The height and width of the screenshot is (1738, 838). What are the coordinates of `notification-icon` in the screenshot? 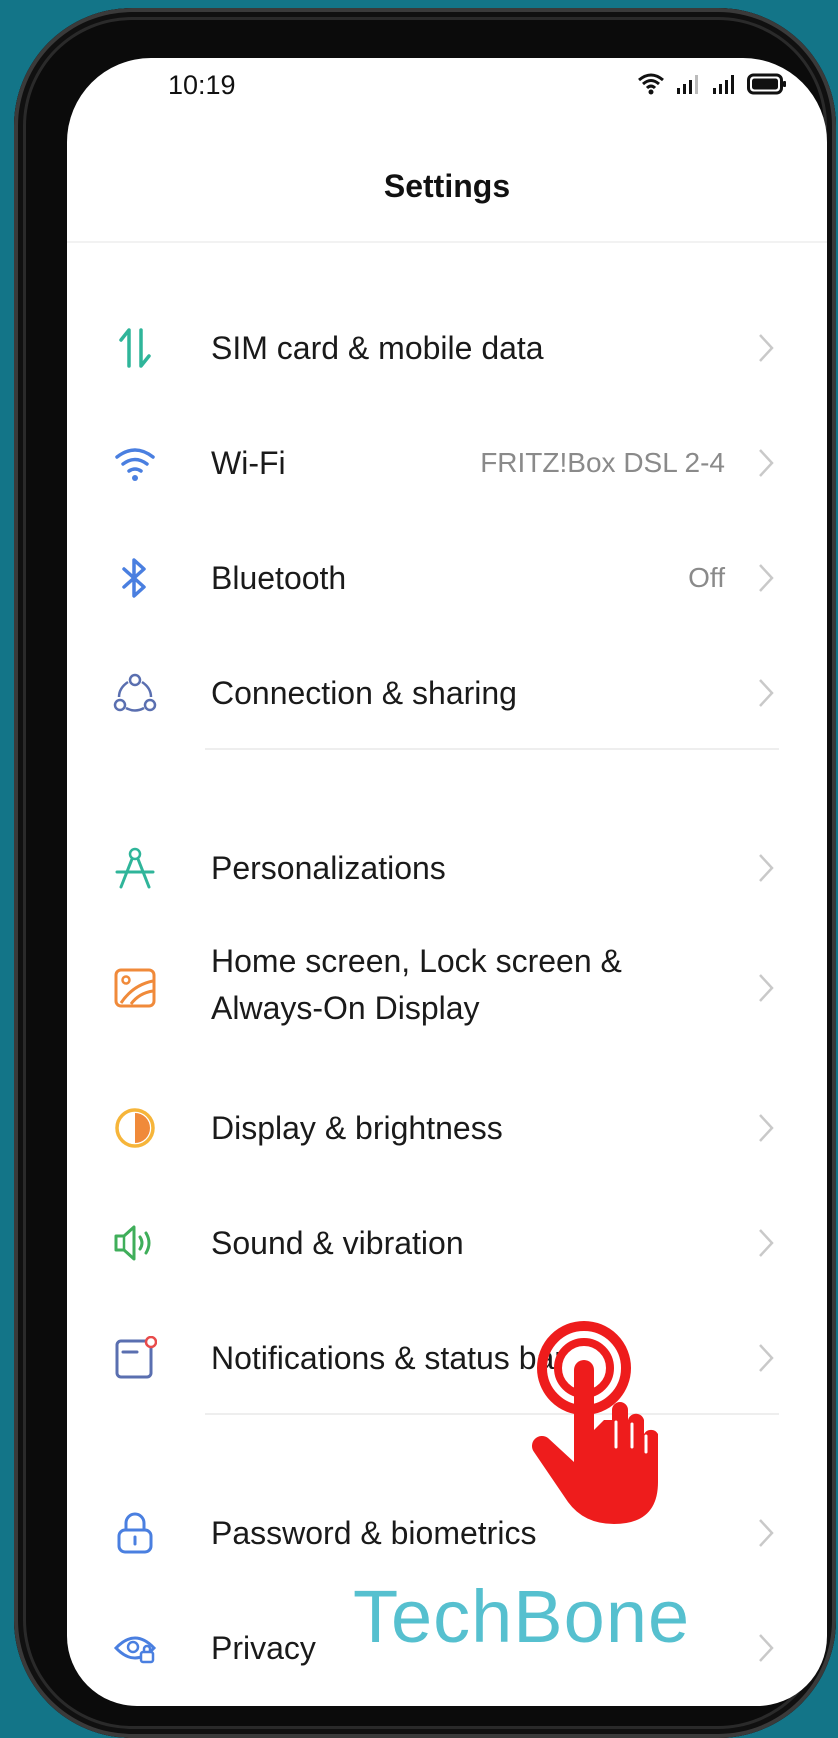 It's located at (135, 1358).